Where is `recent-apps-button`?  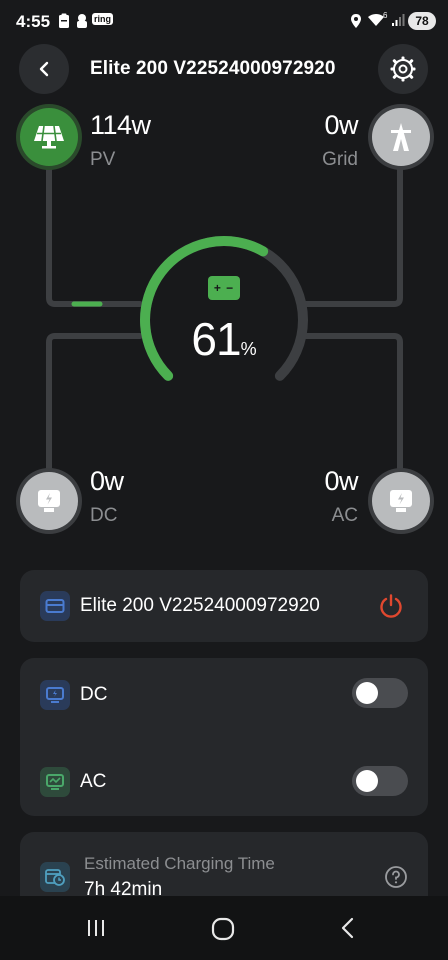
recent-apps-button is located at coordinates (96, 928).